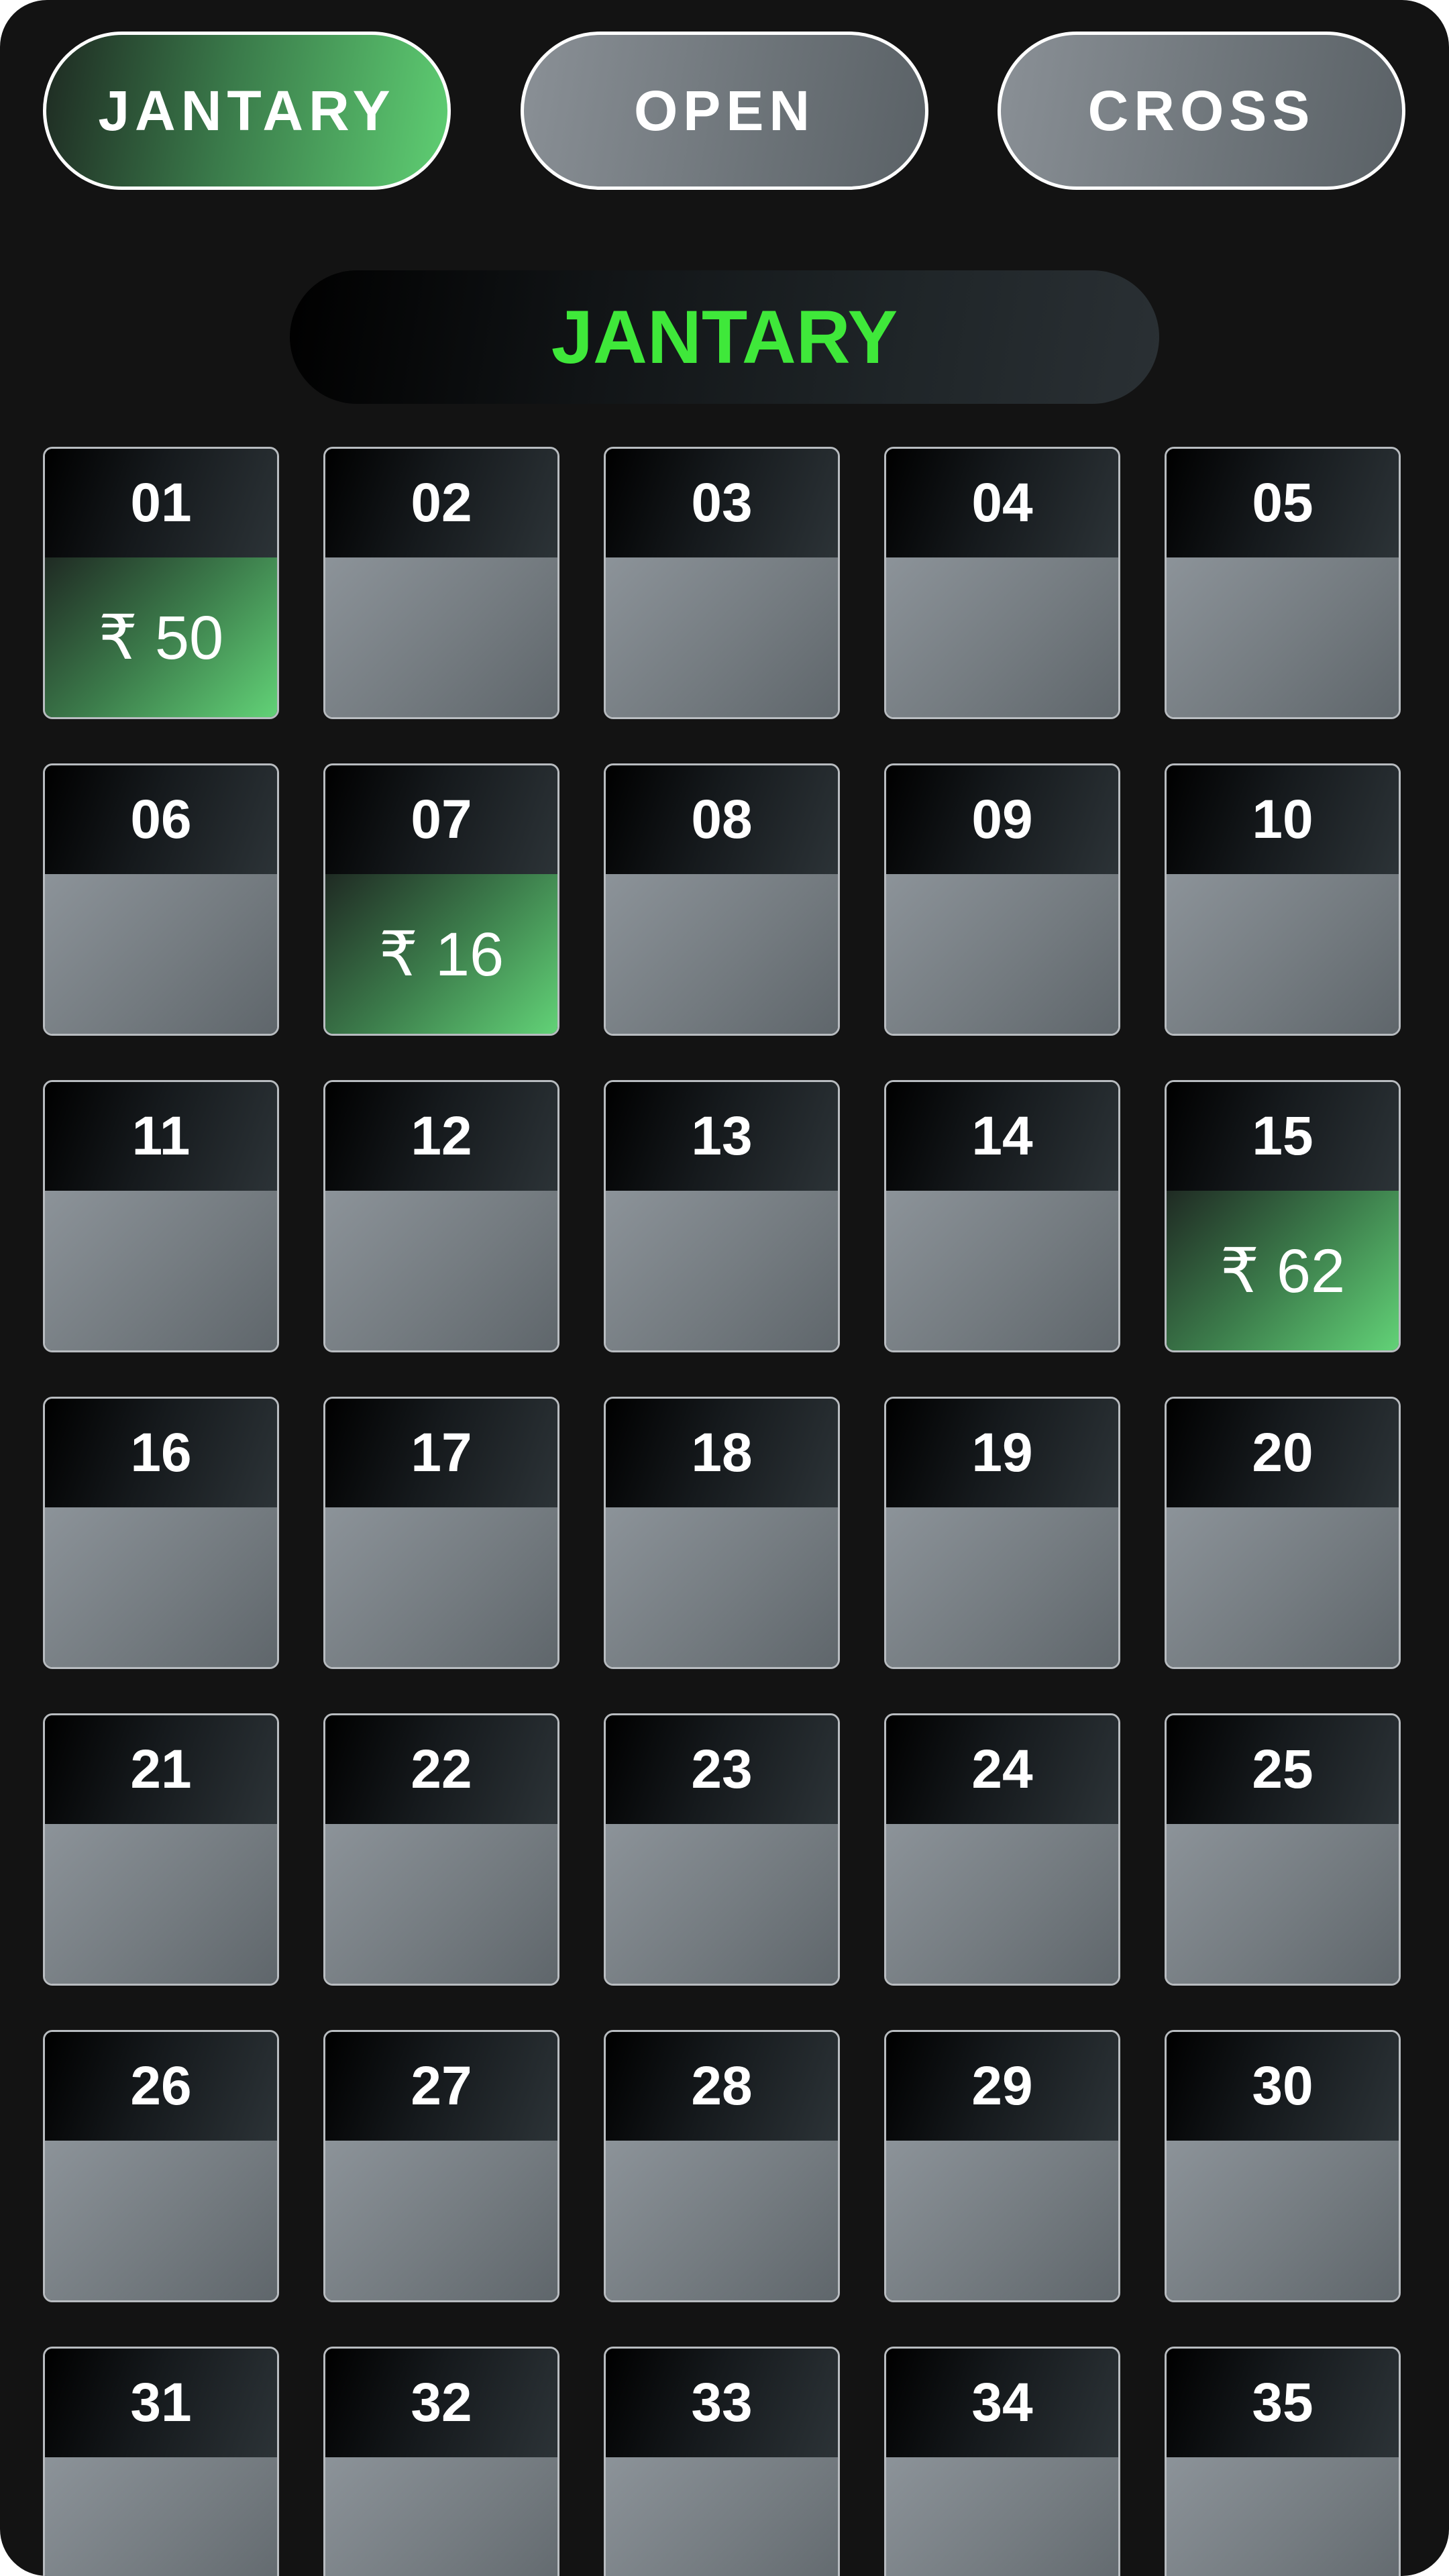 The width and height of the screenshot is (1449, 2576). I want to click on number-cell: 16, so click(161, 1533).